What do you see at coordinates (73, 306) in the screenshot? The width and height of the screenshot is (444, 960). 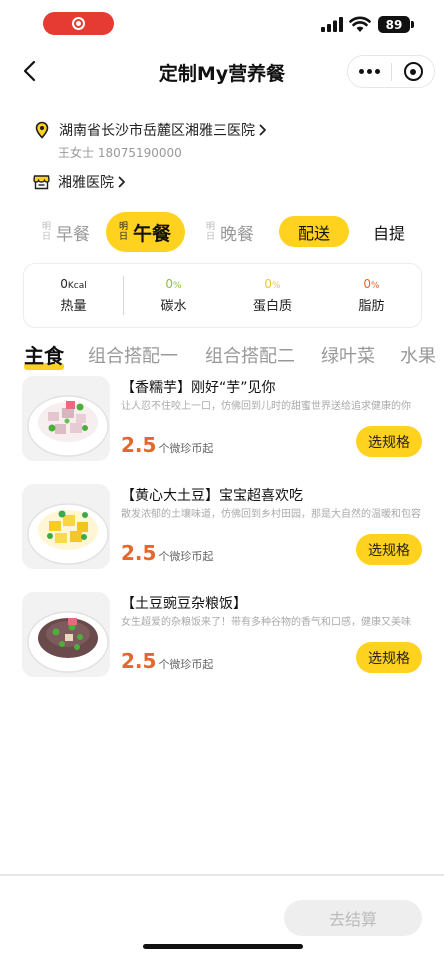 I see `nutrition-label: 热量` at bounding box center [73, 306].